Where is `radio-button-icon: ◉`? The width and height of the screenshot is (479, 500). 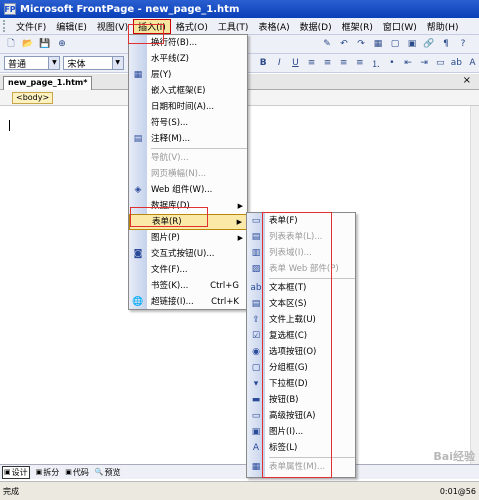
radio-button-icon: ◉ is located at coordinates (256, 352).